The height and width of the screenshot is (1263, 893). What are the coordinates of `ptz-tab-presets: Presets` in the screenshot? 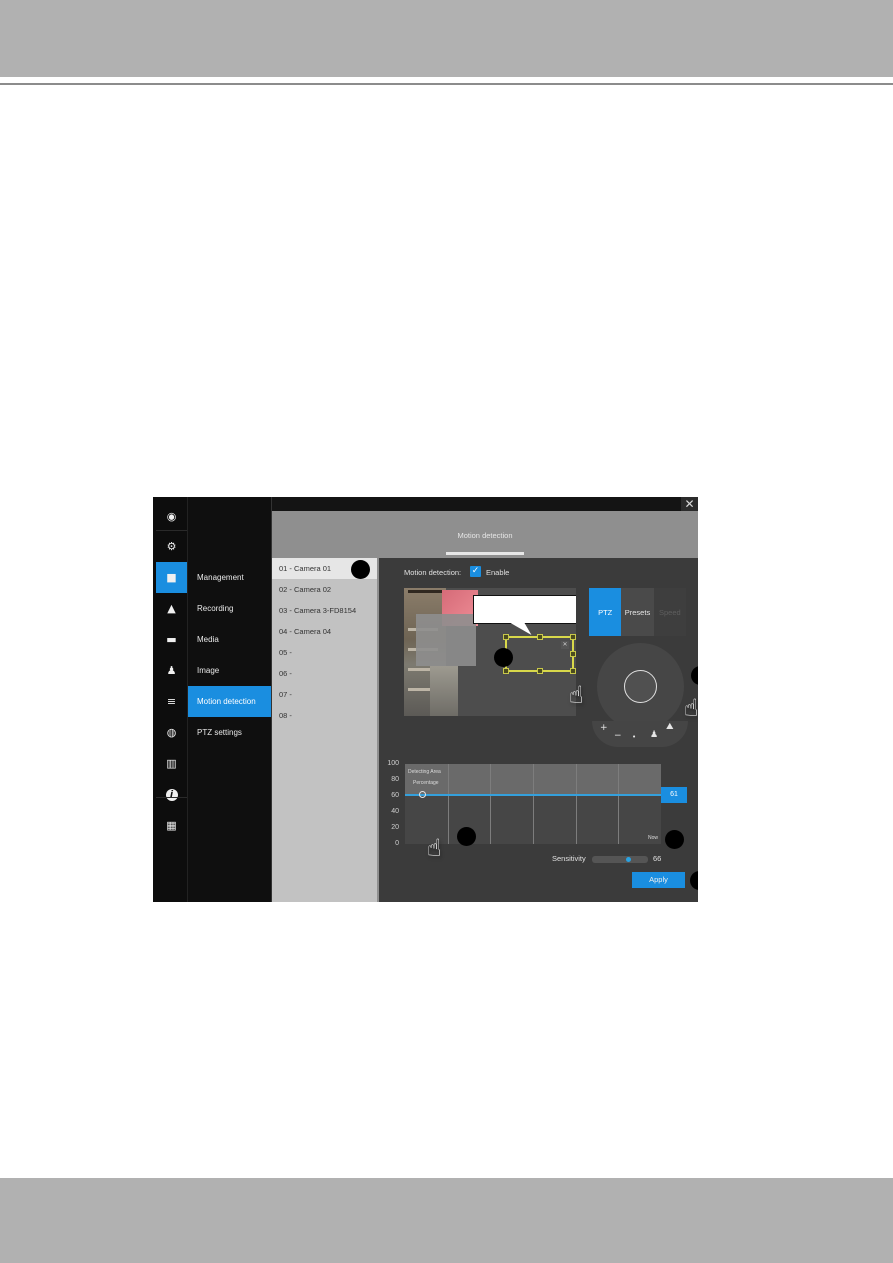 It's located at (637, 612).